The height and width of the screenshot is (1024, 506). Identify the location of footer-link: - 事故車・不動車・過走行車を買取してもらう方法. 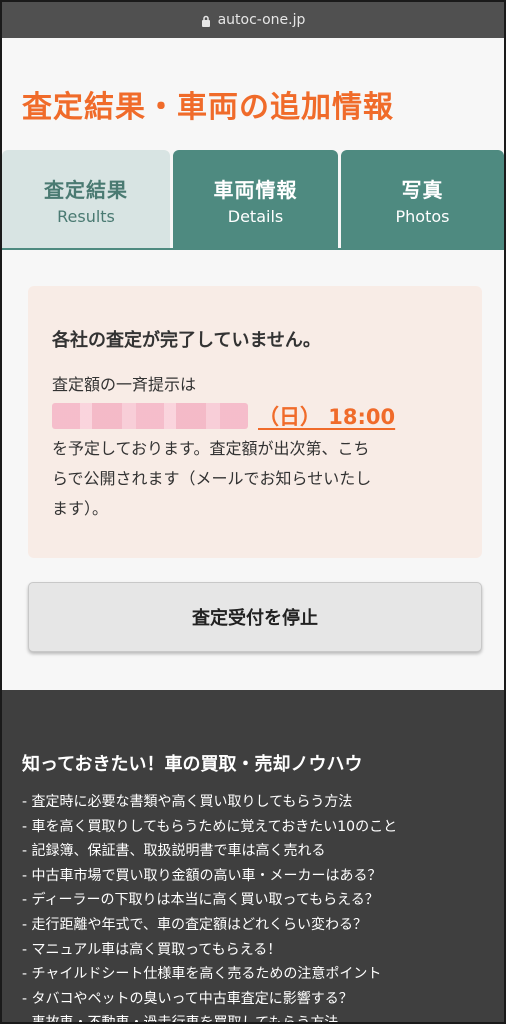
(263, 1016).